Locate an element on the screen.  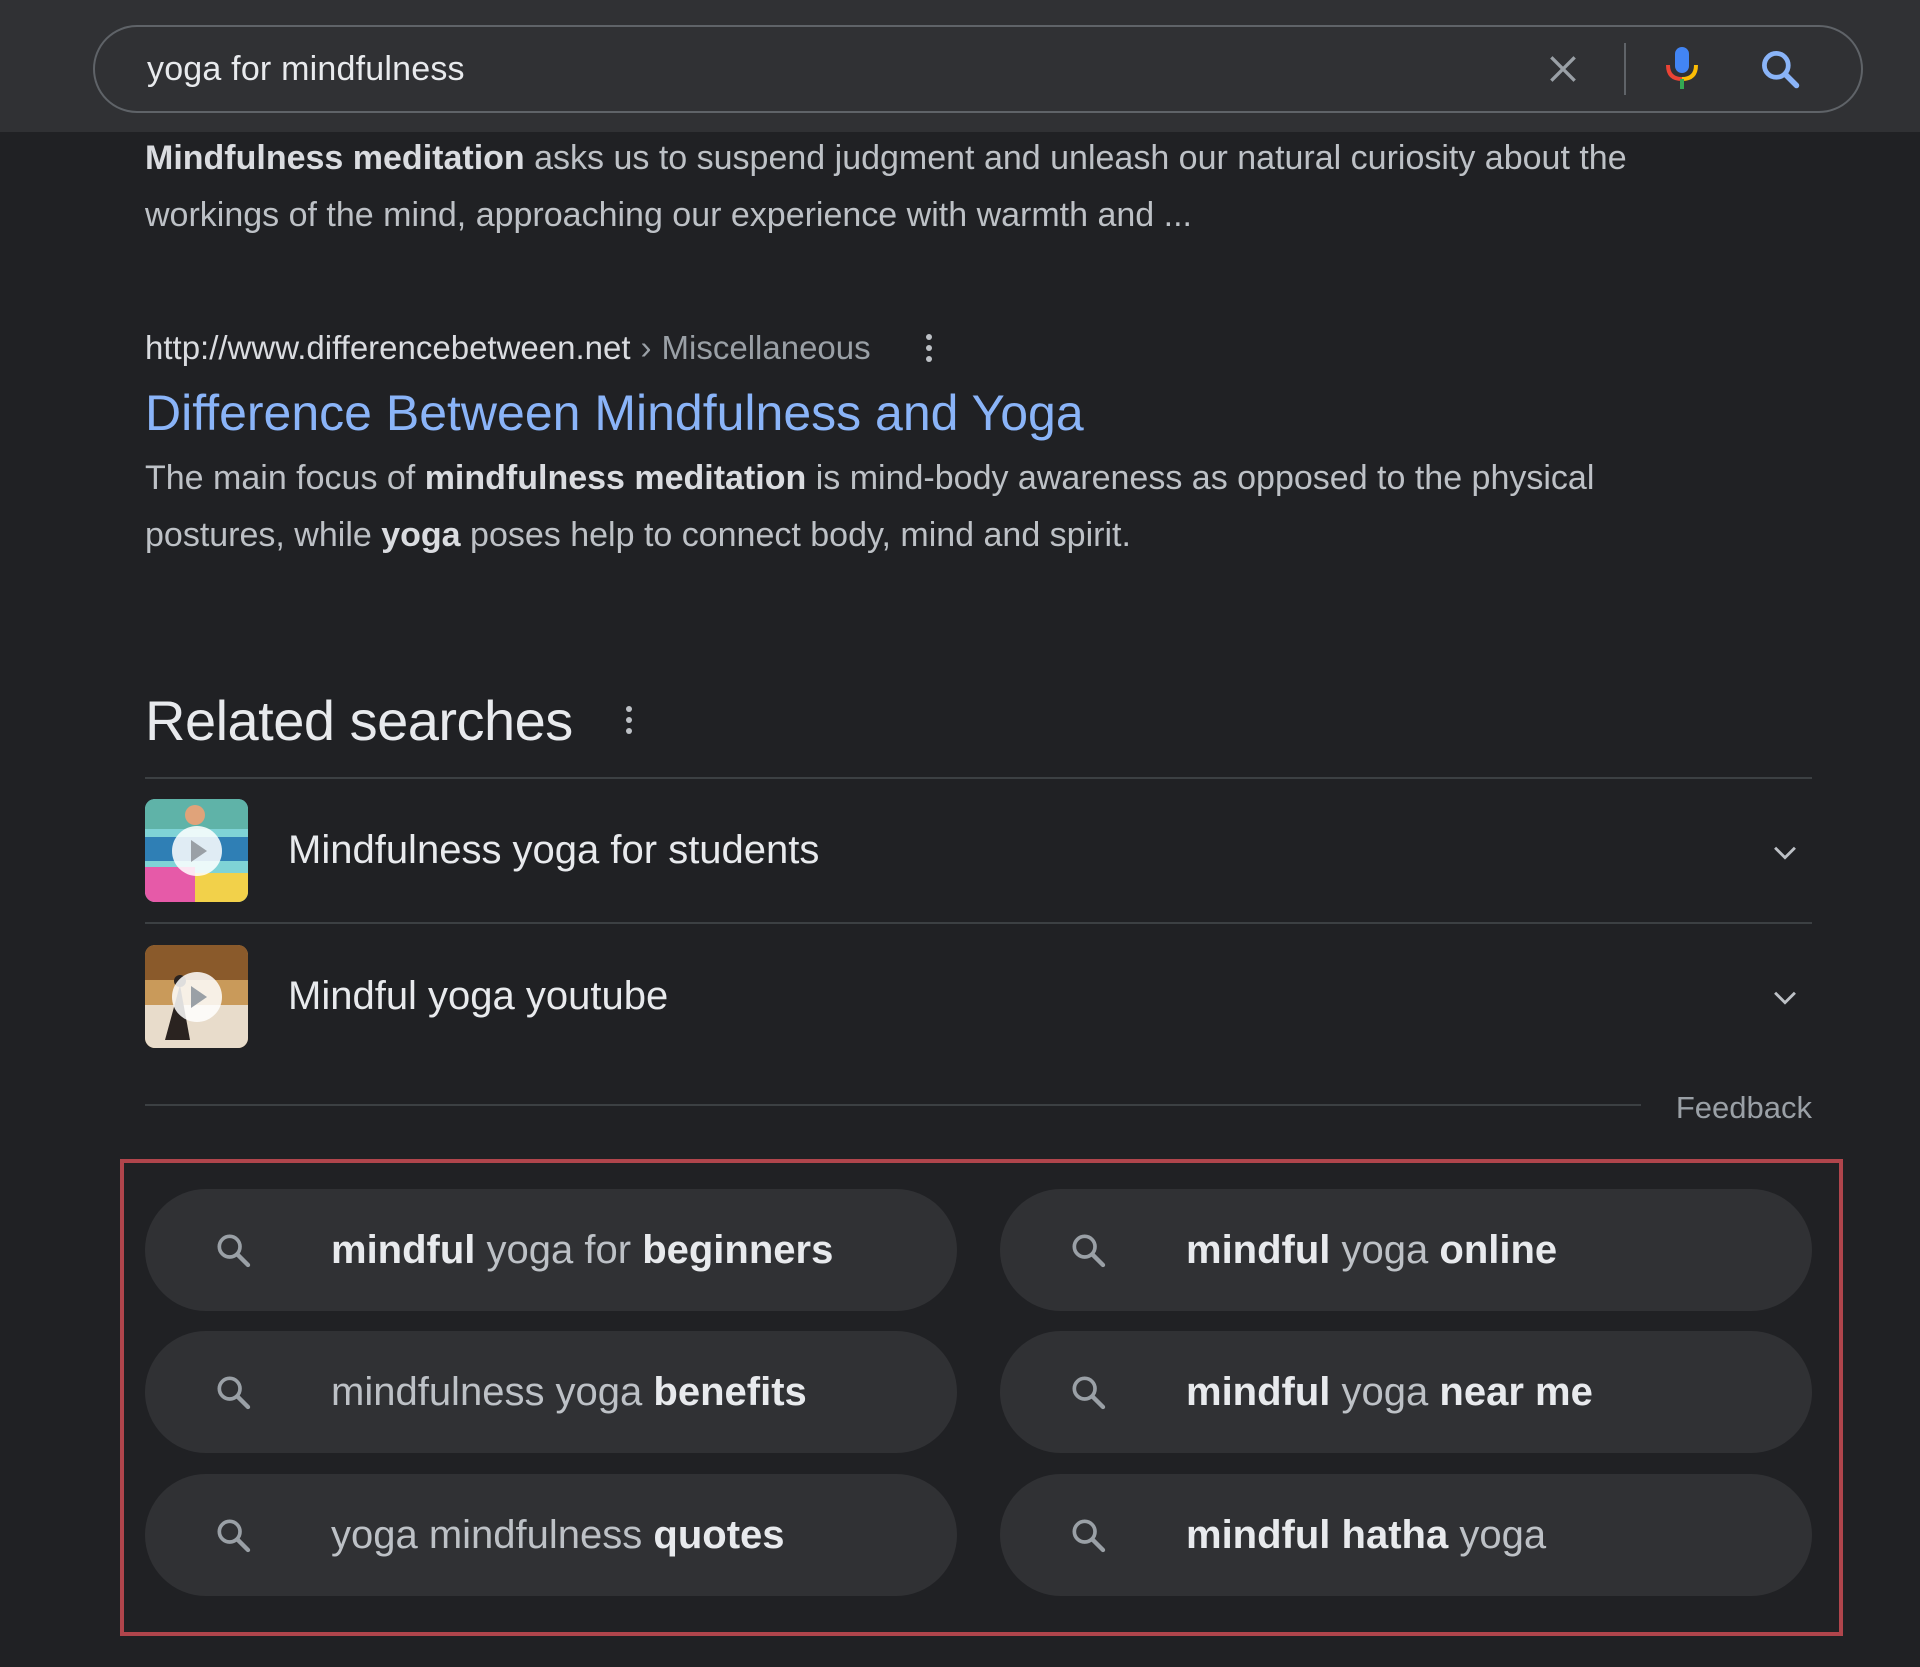
search-input: yoga for mindfulness is located at coordinates (306, 69).